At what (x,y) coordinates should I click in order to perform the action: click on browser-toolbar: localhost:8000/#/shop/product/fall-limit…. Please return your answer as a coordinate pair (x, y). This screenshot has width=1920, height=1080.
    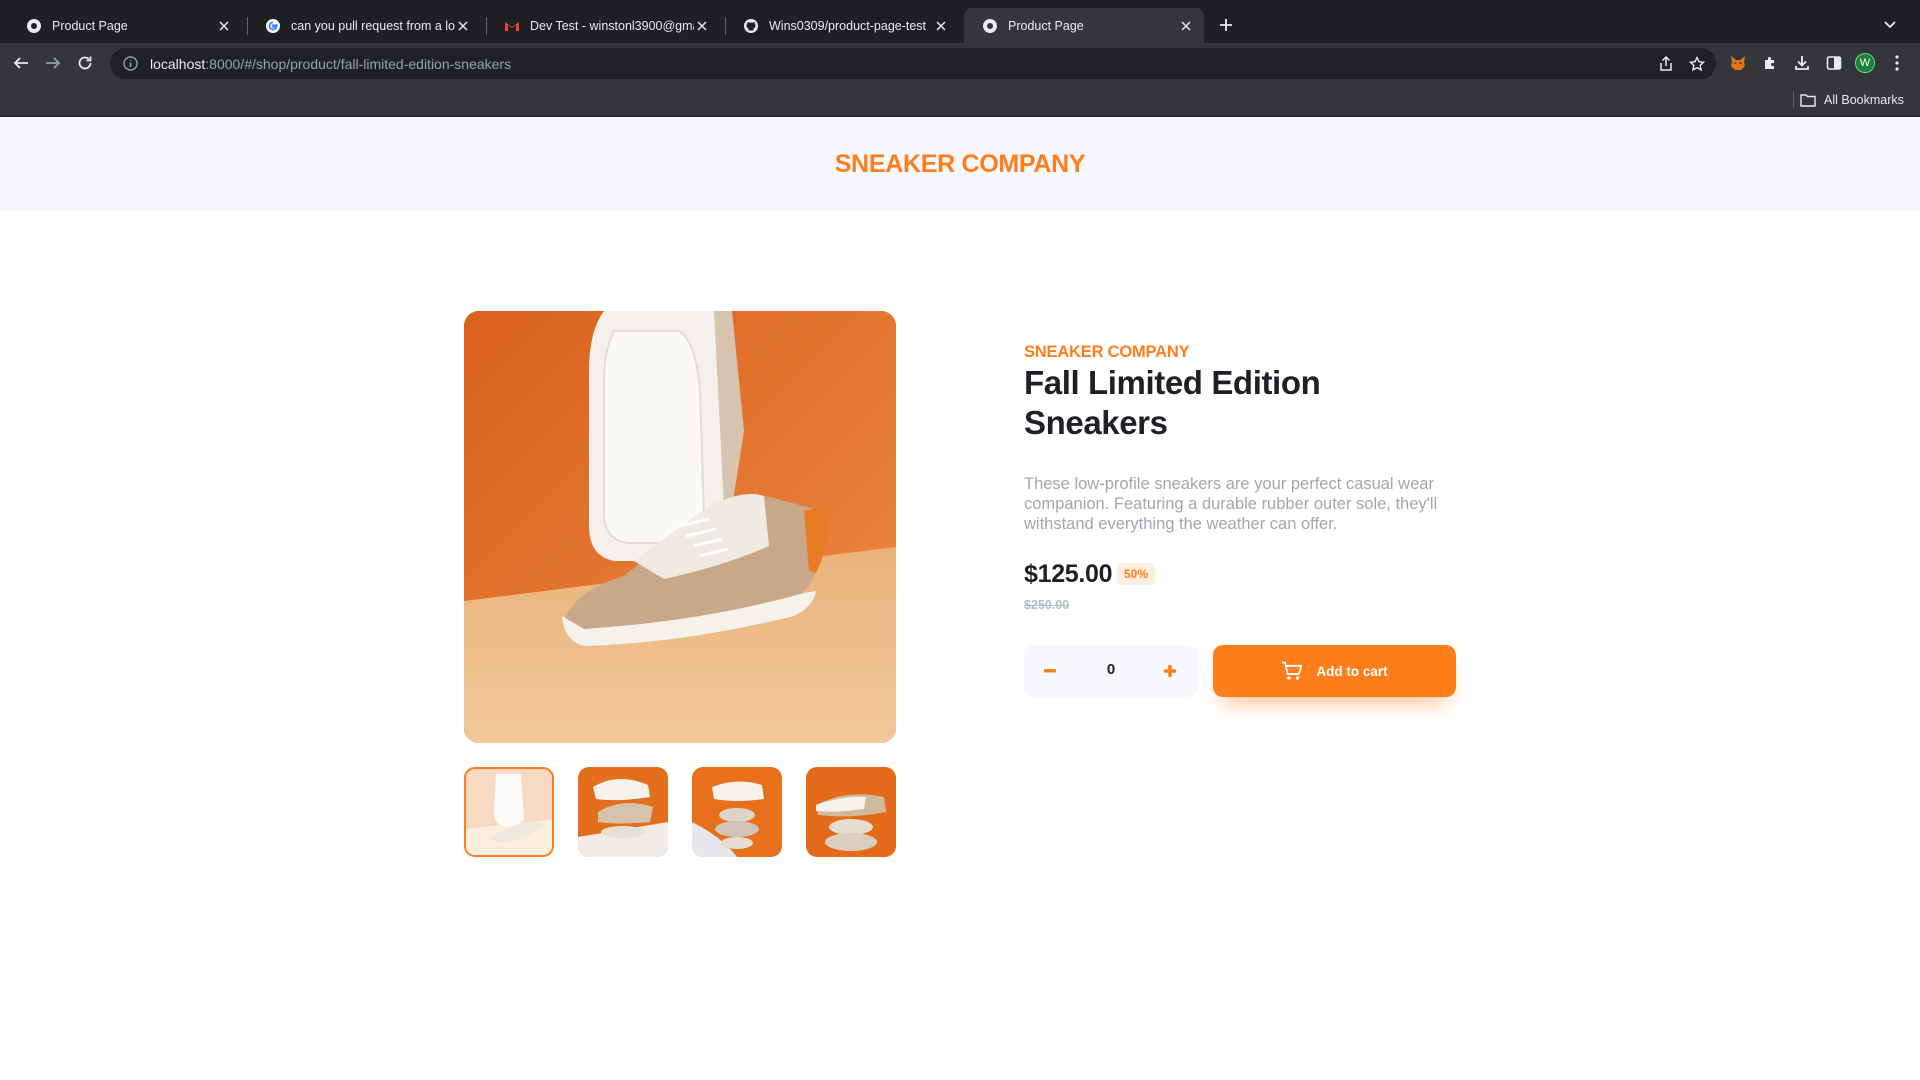
    Looking at the image, I should click on (960, 62).